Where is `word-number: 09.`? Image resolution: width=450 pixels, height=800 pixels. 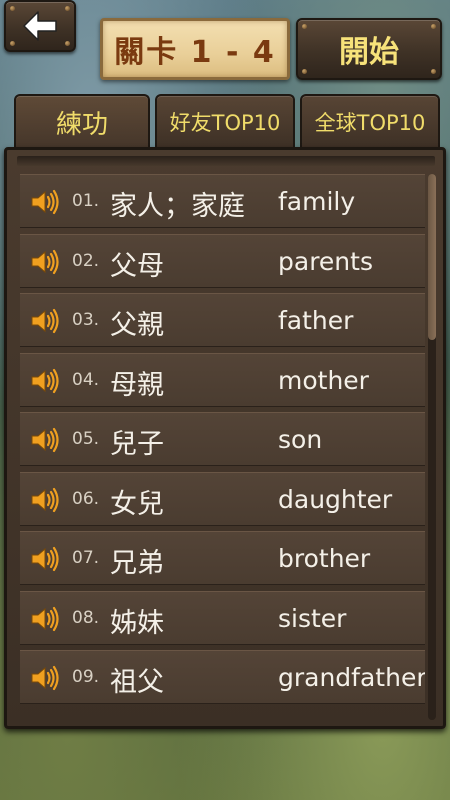
word-number: 09. is located at coordinates (86, 677).